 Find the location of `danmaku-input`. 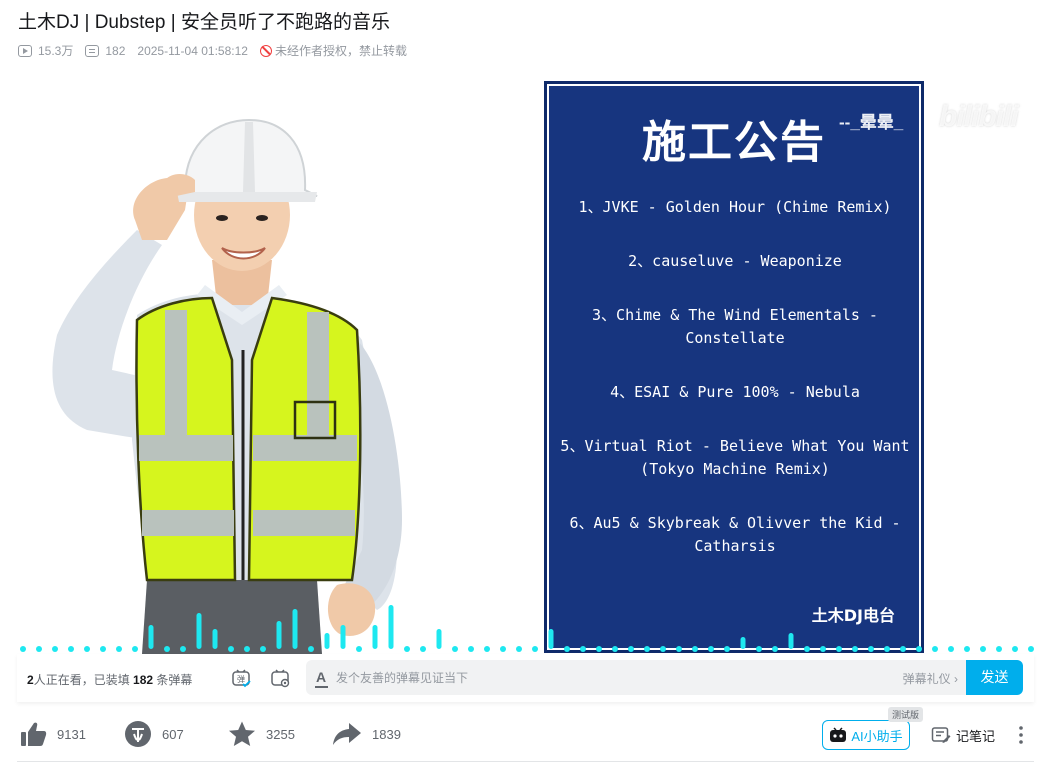

danmaku-input is located at coordinates (596, 677).